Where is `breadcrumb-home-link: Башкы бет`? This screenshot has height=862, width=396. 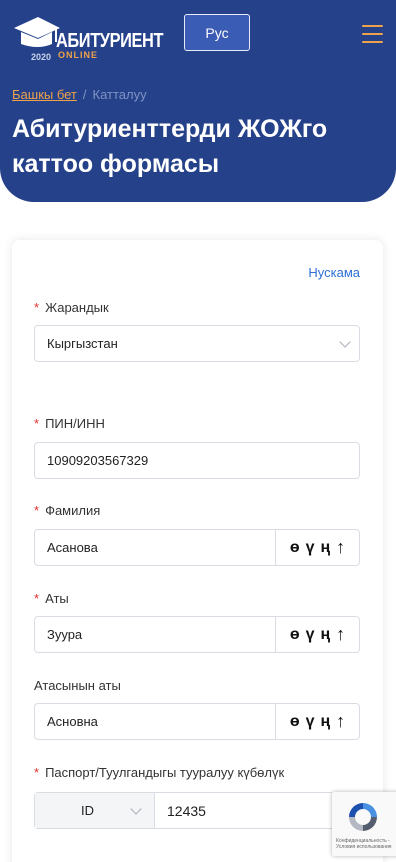
breadcrumb-home-link: Башкы бет is located at coordinates (44, 94).